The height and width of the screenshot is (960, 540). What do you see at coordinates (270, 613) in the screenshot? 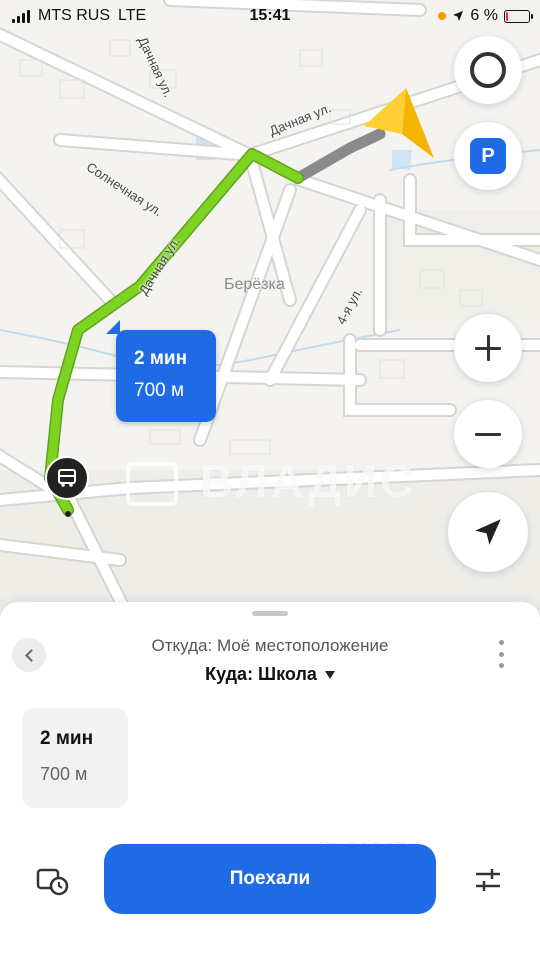
I see `sheet-drag-handle` at bounding box center [270, 613].